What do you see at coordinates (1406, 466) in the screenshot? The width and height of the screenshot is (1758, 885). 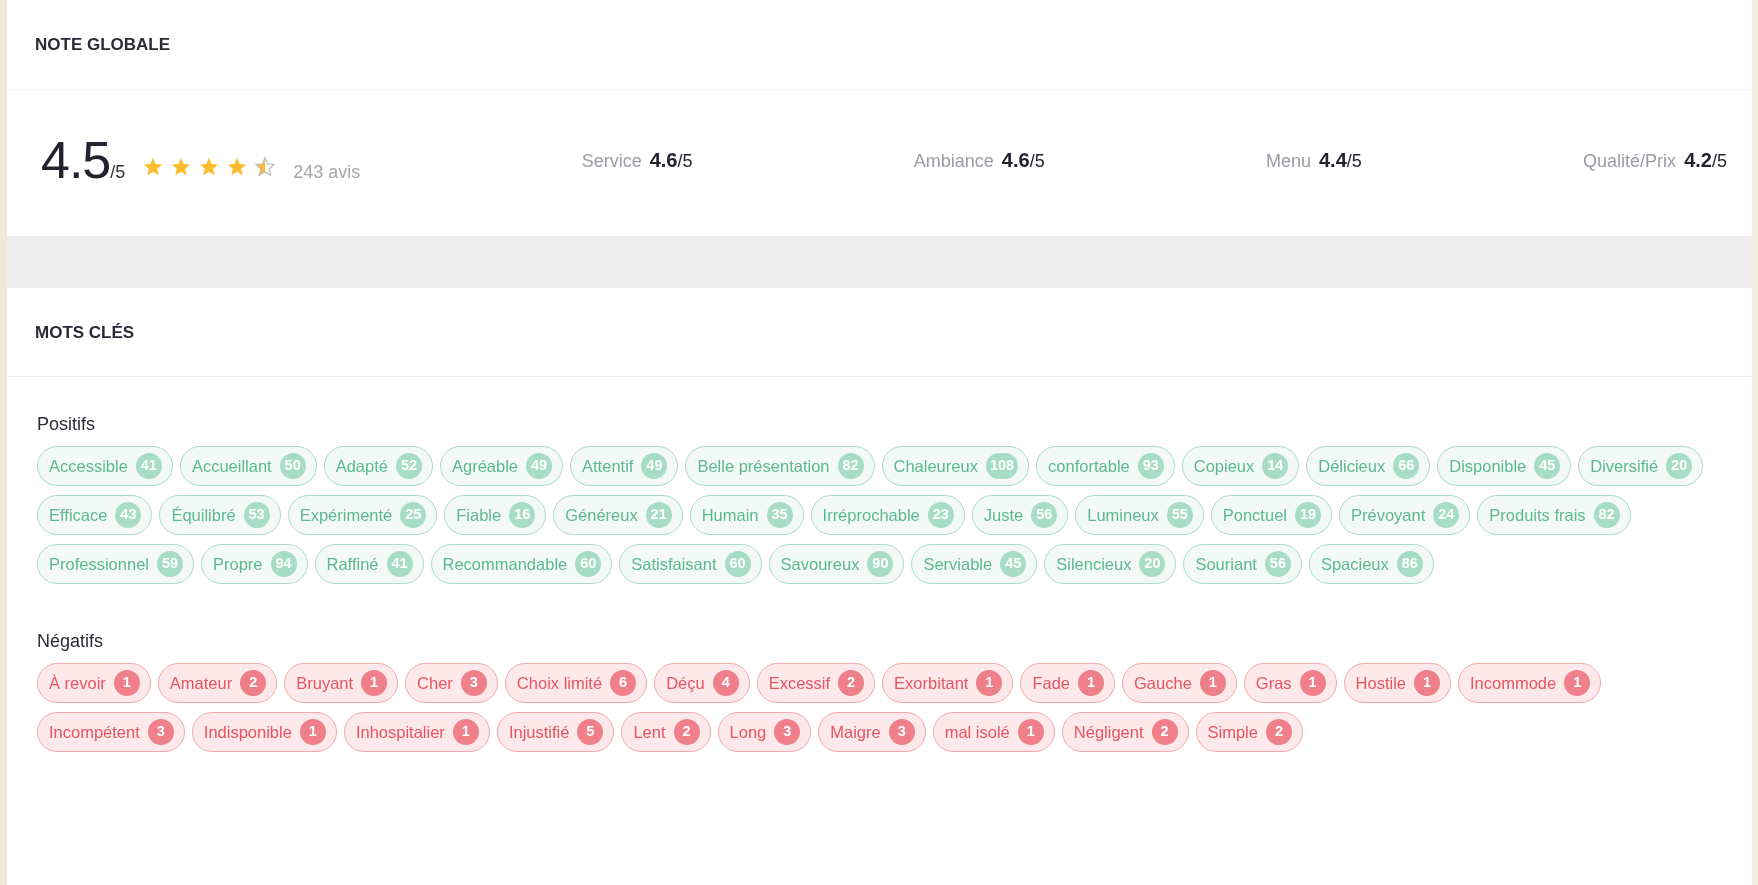 I see `count-badge: 66` at bounding box center [1406, 466].